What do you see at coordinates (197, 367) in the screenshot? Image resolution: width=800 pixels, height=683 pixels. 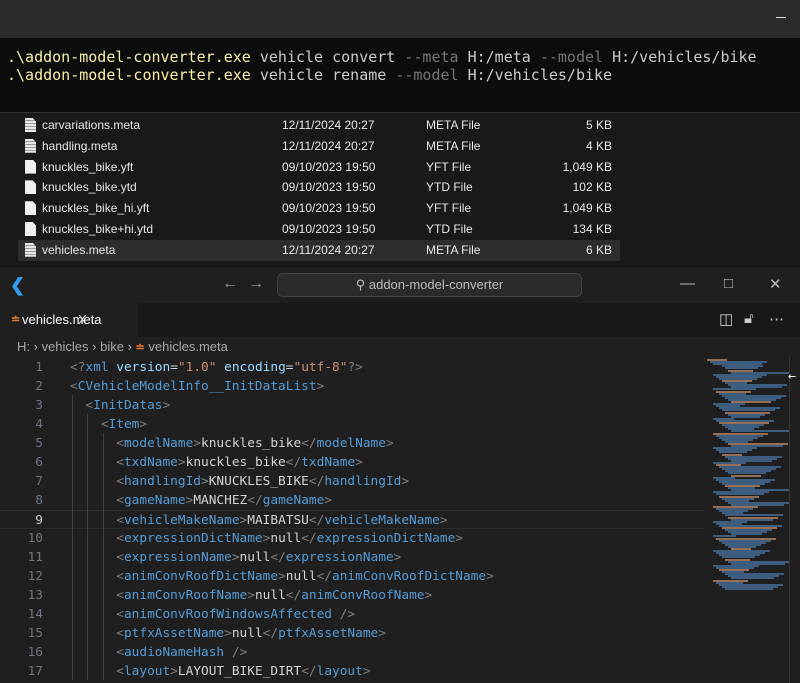 I see `code-token: "1.0"` at bounding box center [197, 367].